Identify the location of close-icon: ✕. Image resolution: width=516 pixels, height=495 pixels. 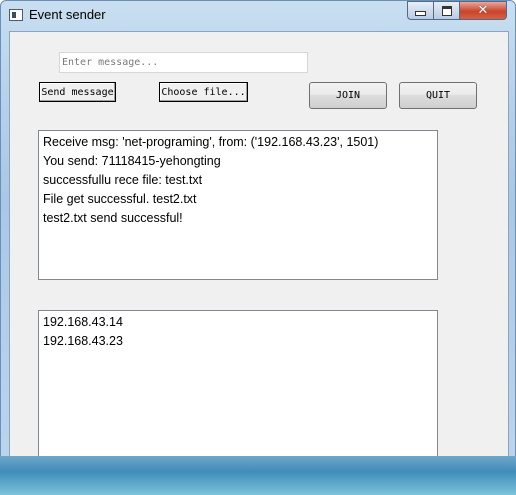
(483, 10).